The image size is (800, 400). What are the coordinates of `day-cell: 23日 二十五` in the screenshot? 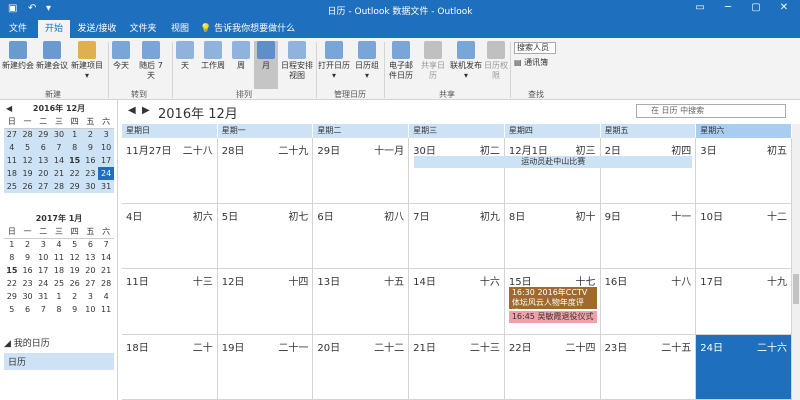 It's located at (648, 367).